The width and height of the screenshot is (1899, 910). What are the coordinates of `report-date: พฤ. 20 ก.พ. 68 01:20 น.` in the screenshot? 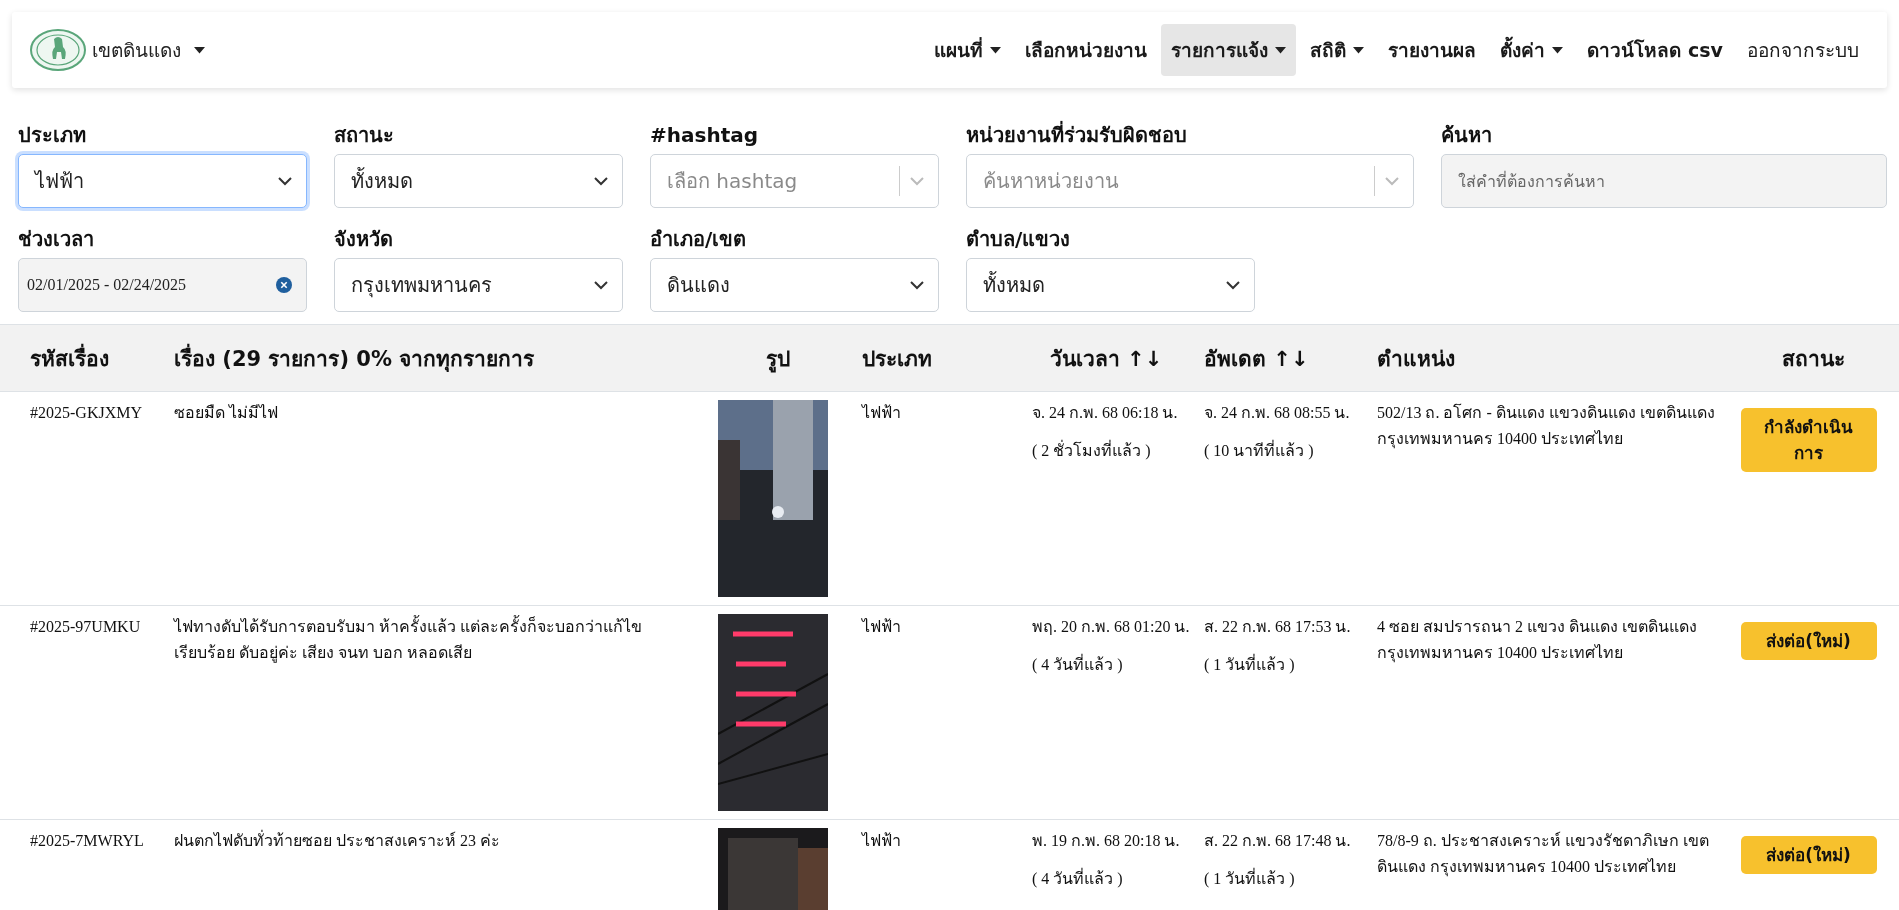 It's located at (1111, 627).